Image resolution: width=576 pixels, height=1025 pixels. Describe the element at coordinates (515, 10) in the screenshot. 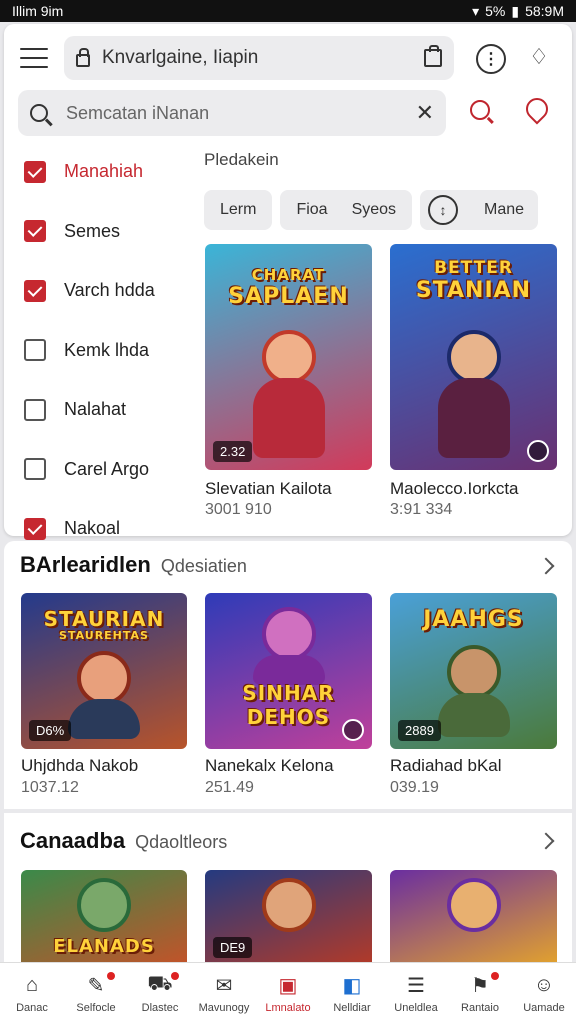

I see `battery-icon: ▮` at that location.